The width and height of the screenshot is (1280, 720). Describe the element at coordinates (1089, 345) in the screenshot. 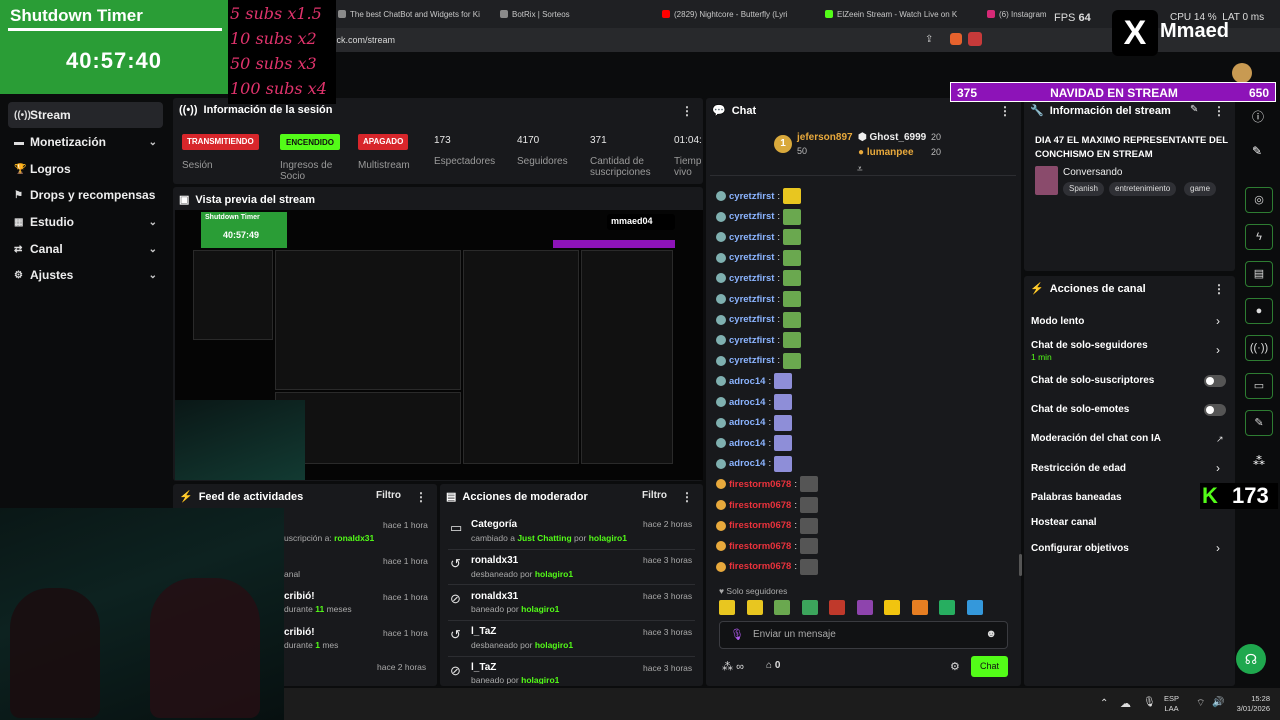

I see `action-followers-only: Chat de solo-seguidores` at that location.